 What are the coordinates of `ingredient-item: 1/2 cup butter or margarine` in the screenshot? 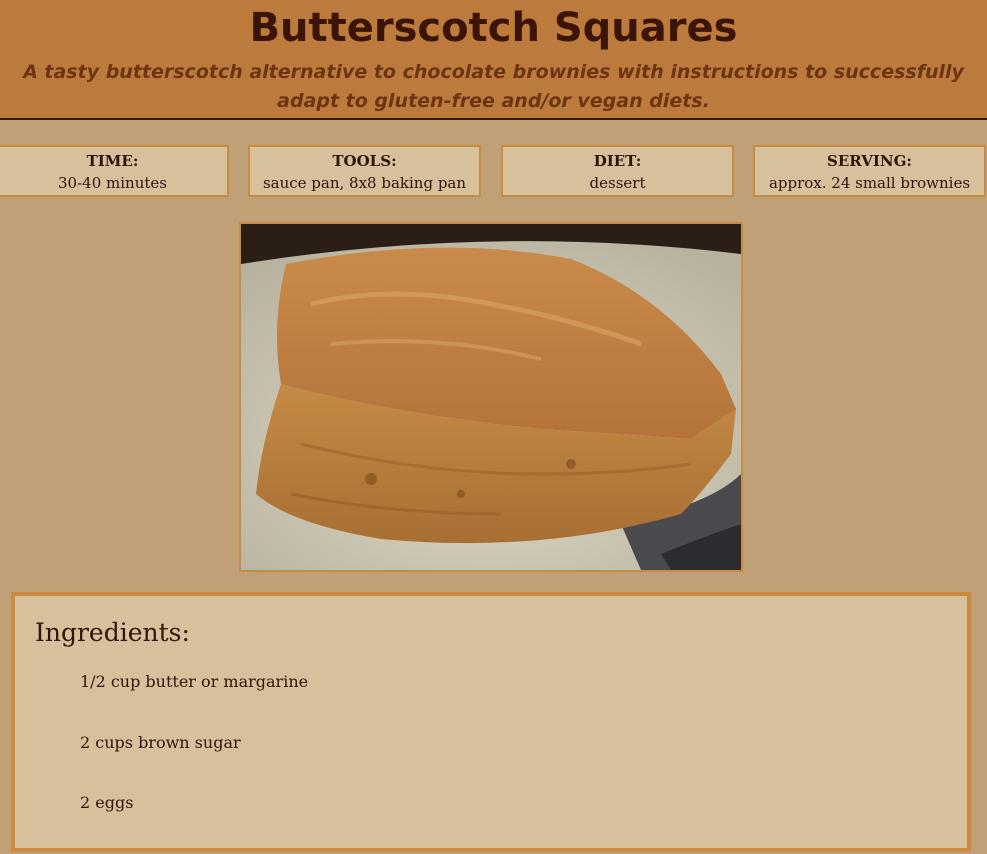 It's located at (194, 681).